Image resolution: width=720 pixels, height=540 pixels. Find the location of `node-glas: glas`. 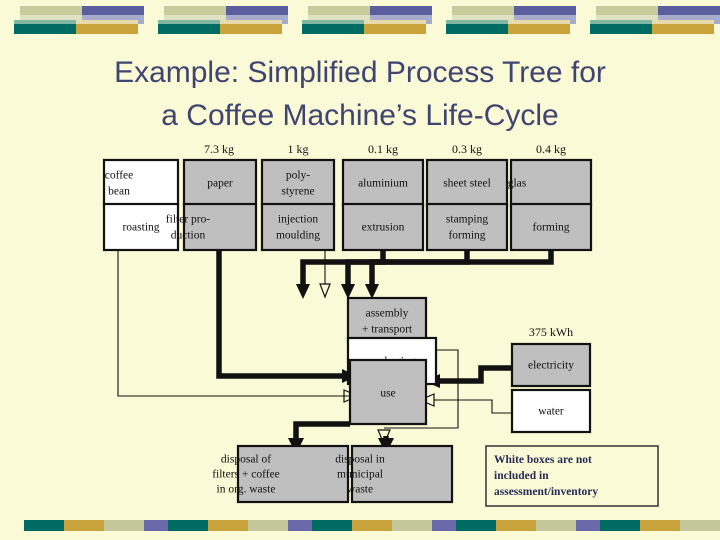

node-glas: glas is located at coordinates (550, 183).